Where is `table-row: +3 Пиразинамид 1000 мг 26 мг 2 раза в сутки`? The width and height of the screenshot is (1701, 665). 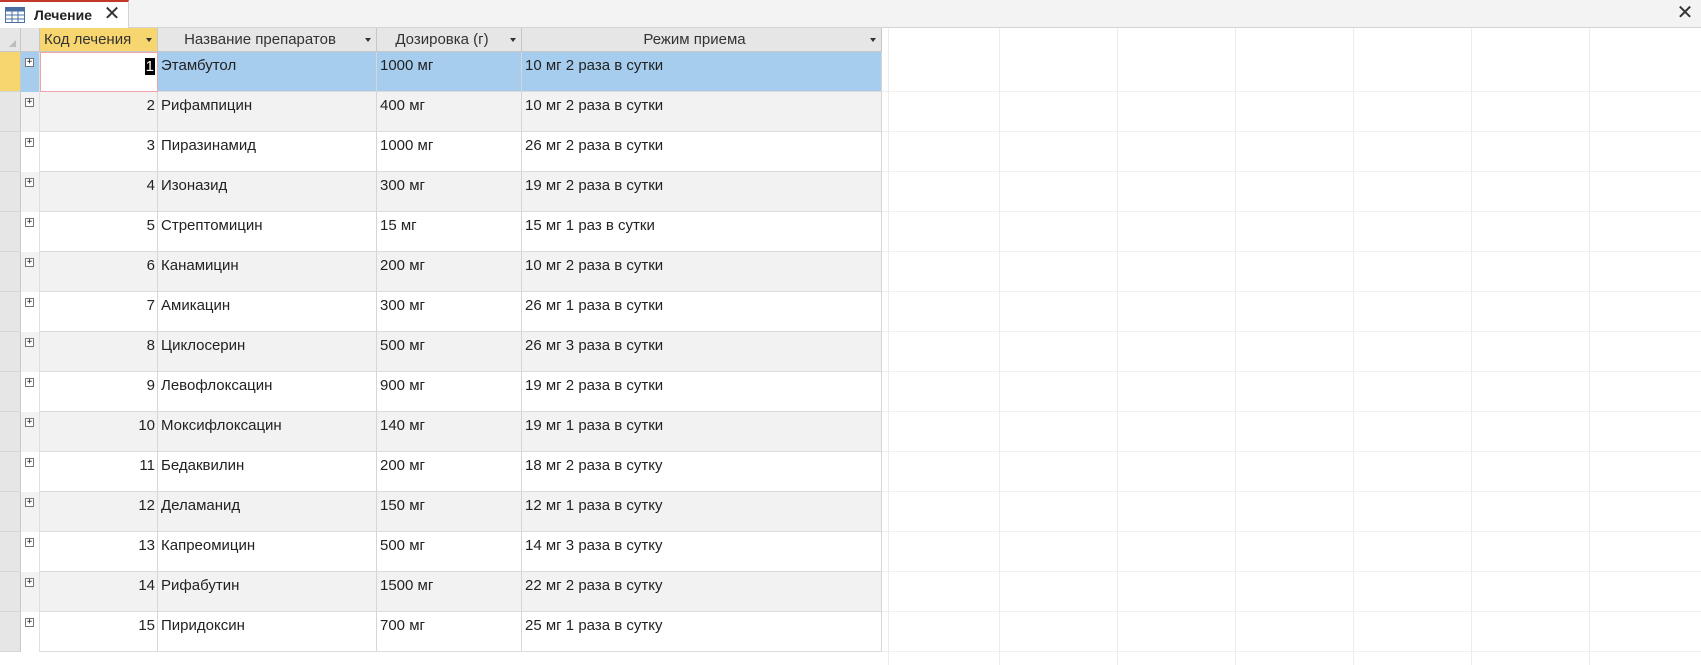 table-row: +3 Пиразинамид 1000 мг 26 мг 2 раза в сутки is located at coordinates (441, 152).